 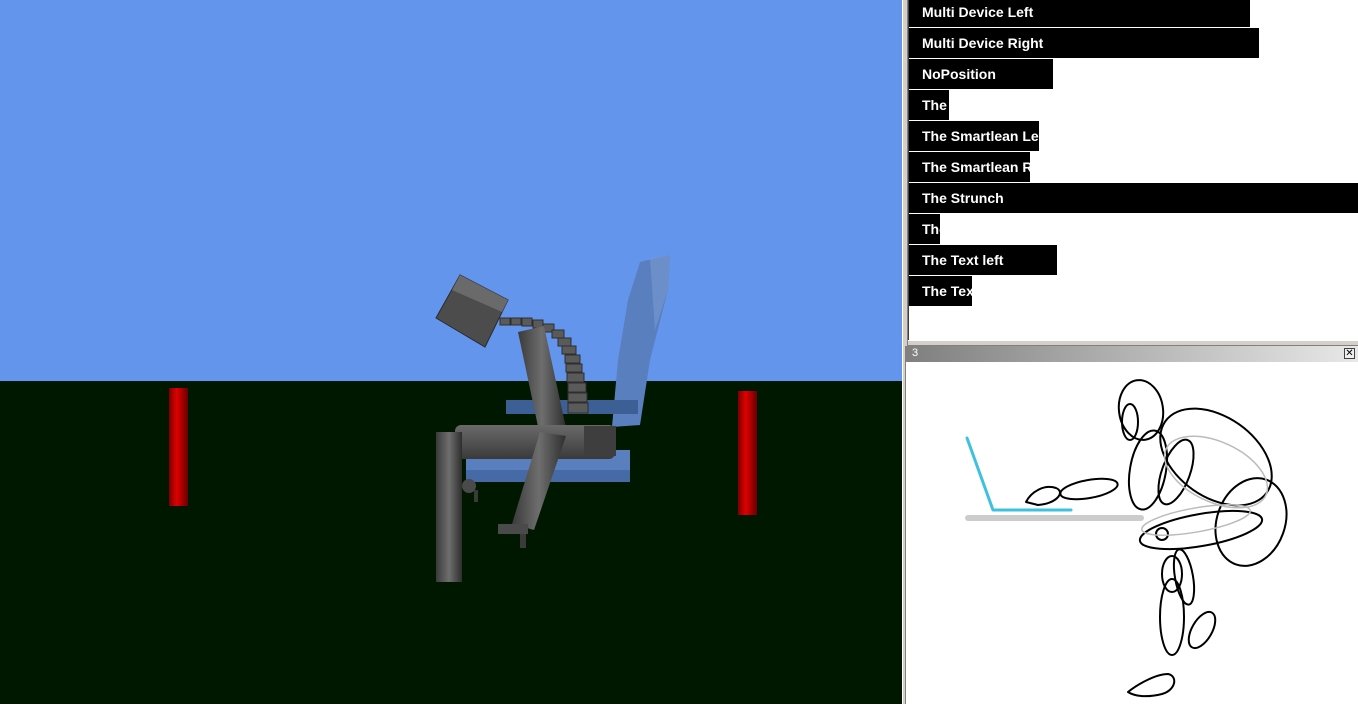 I want to click on posture-bar: Multi Device Right, so click(x=1084, y=43).